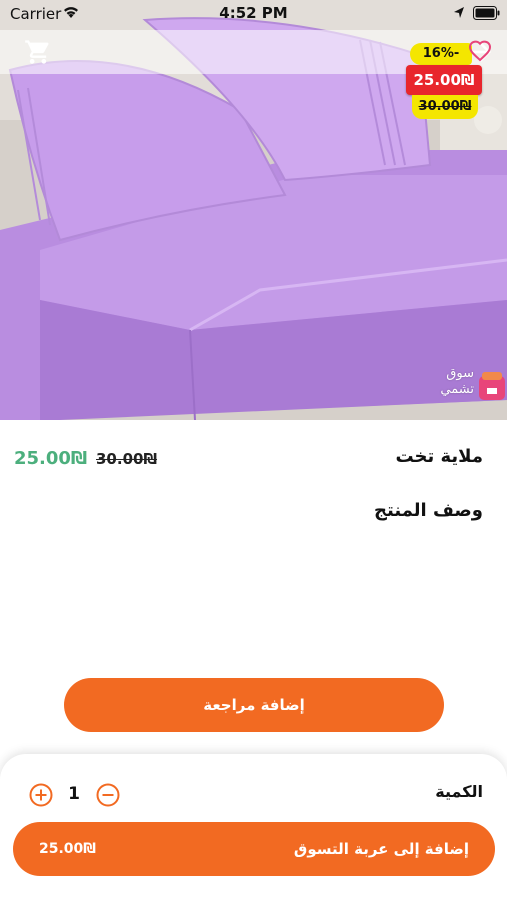 The width and height of the screenshot is (507, 900). What do you see at coordinates (428, 510) in the screenshot?
I see `description-heading: وصف المنتج` at bounding box center [428, 510].